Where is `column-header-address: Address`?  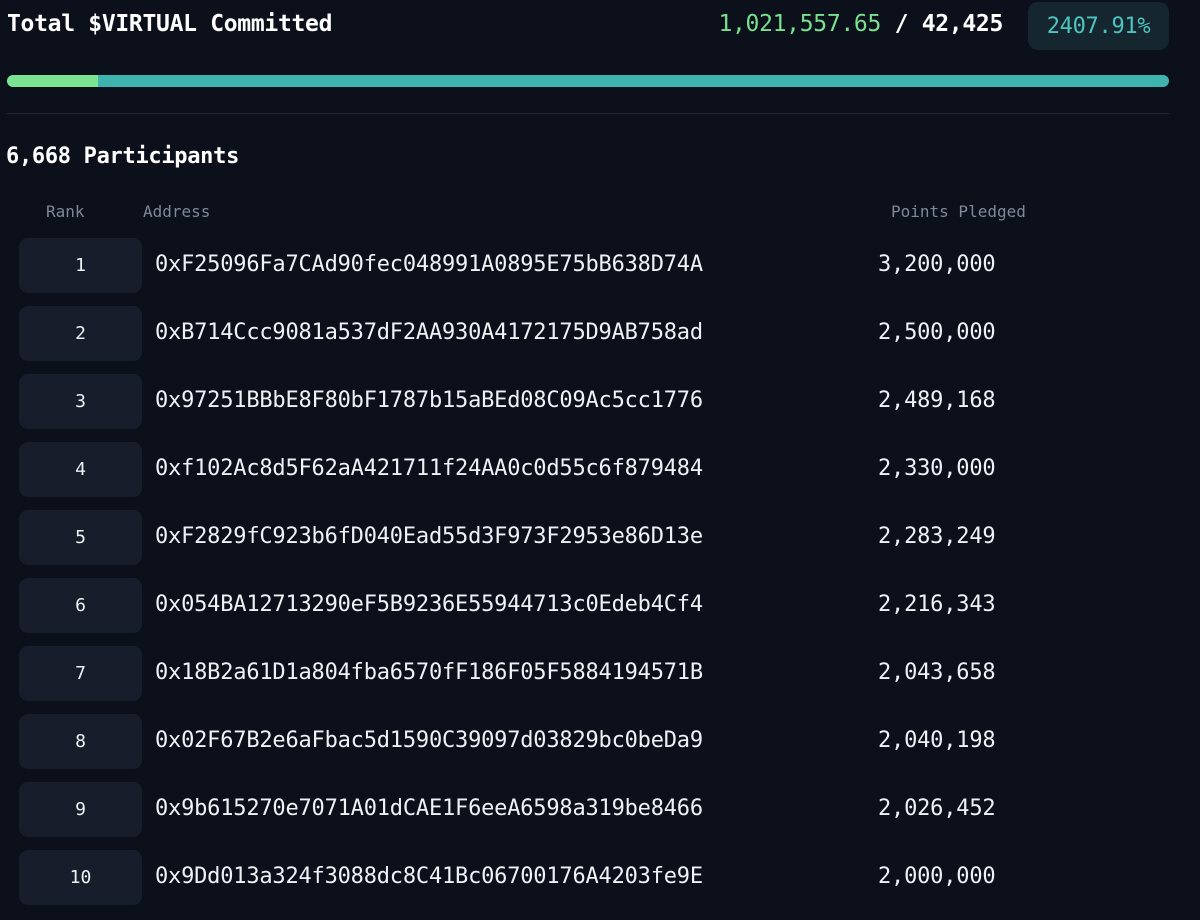
column-header-address: Address is located at coordinates (177, 211).